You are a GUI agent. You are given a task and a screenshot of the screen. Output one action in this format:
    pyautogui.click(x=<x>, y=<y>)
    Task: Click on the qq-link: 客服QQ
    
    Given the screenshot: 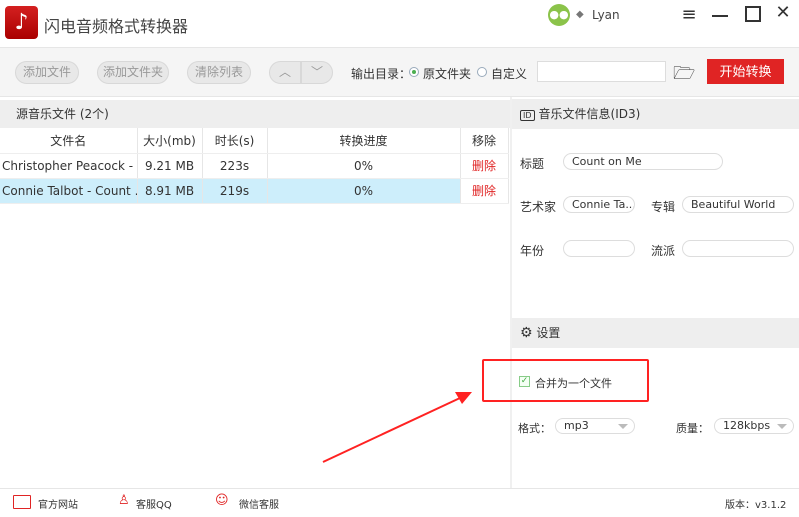 What is the action you would take?
    pyautogui.click(x=154, y=503)
    